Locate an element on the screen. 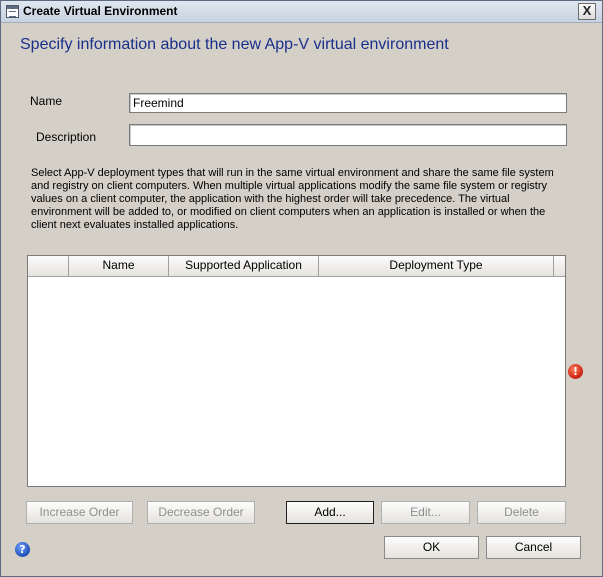 The image size is (603, 577). close-button: X is located at coordinates (587, 11).